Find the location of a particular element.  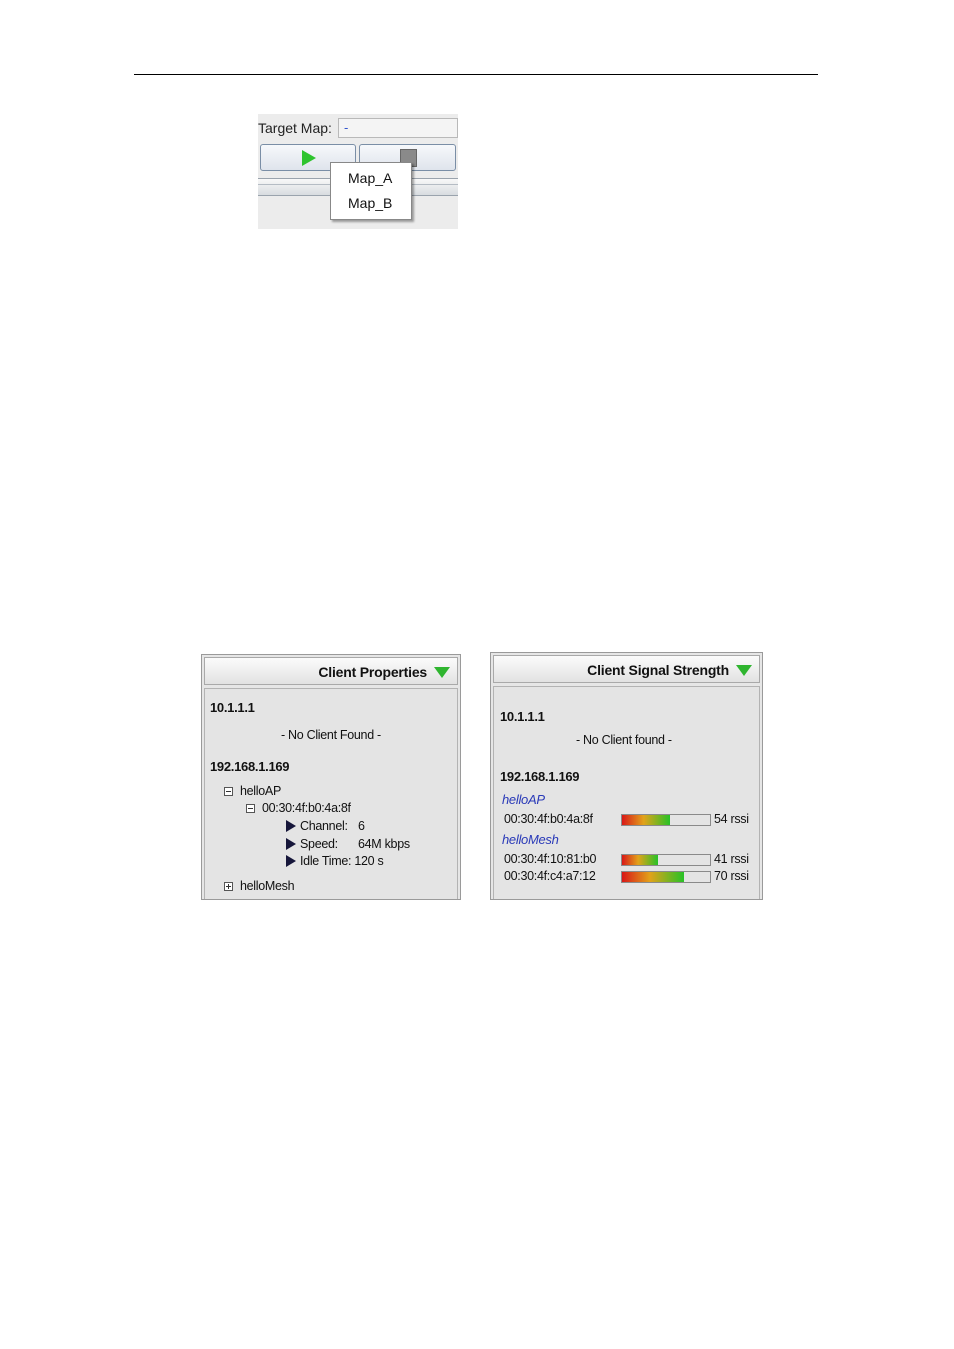

panel-title: Client Properties is located at coordinates (372, 672).